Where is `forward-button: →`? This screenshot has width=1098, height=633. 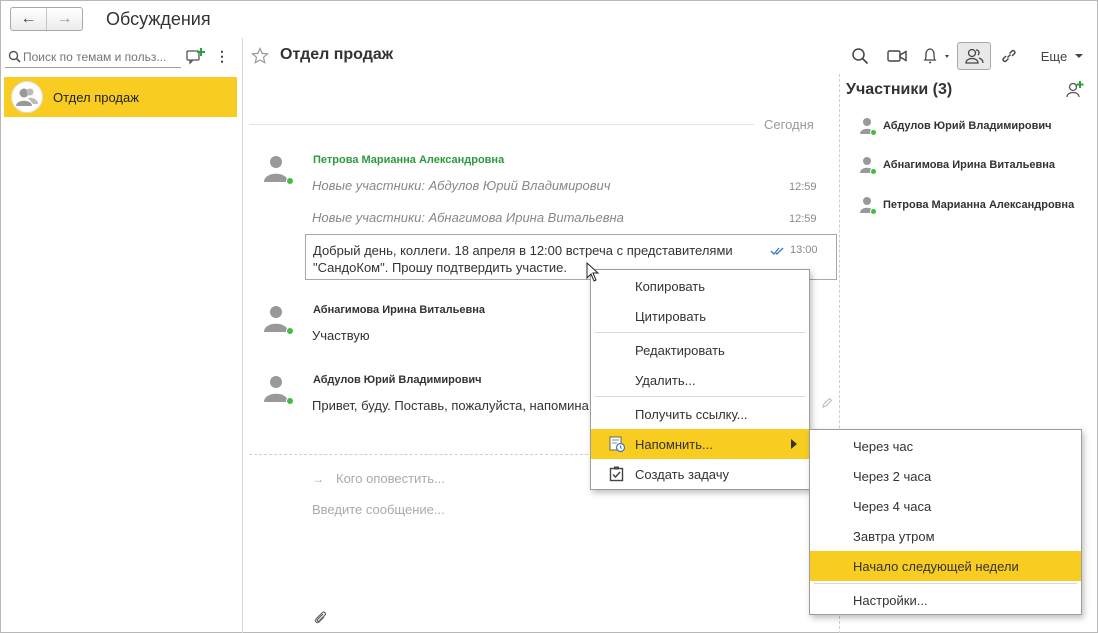 forward-button: → is located at coordinates (64, 19).